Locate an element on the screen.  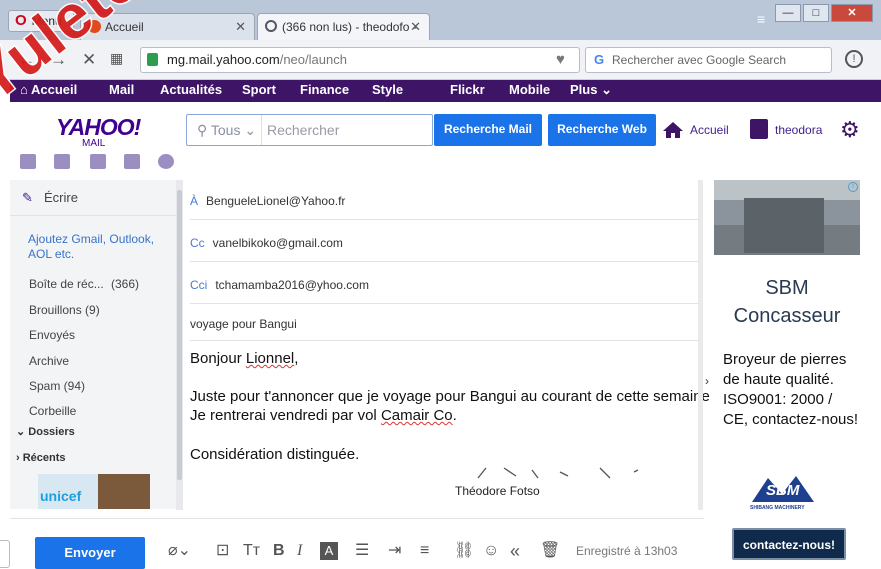
folder-spam: Spam (94) is located at coordinates (57, 386).